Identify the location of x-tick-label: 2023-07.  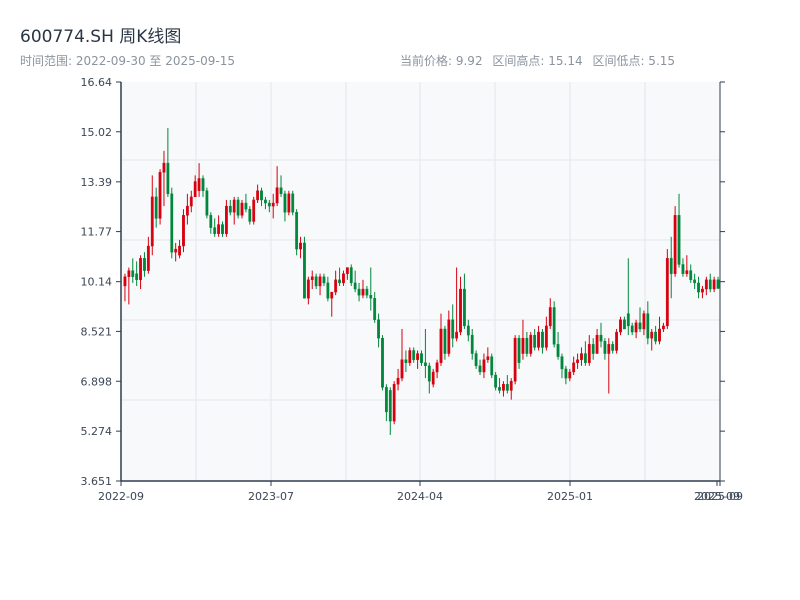
(271, 496).